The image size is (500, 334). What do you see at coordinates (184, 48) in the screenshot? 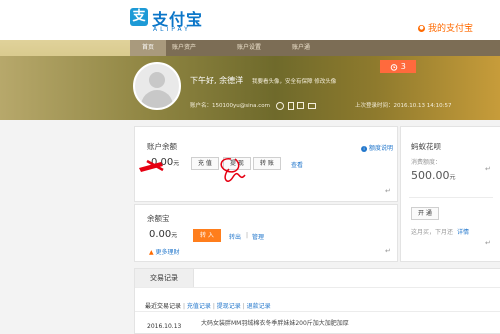
I see `nav-assets: 账户资产` at bounding box center [184, 48].